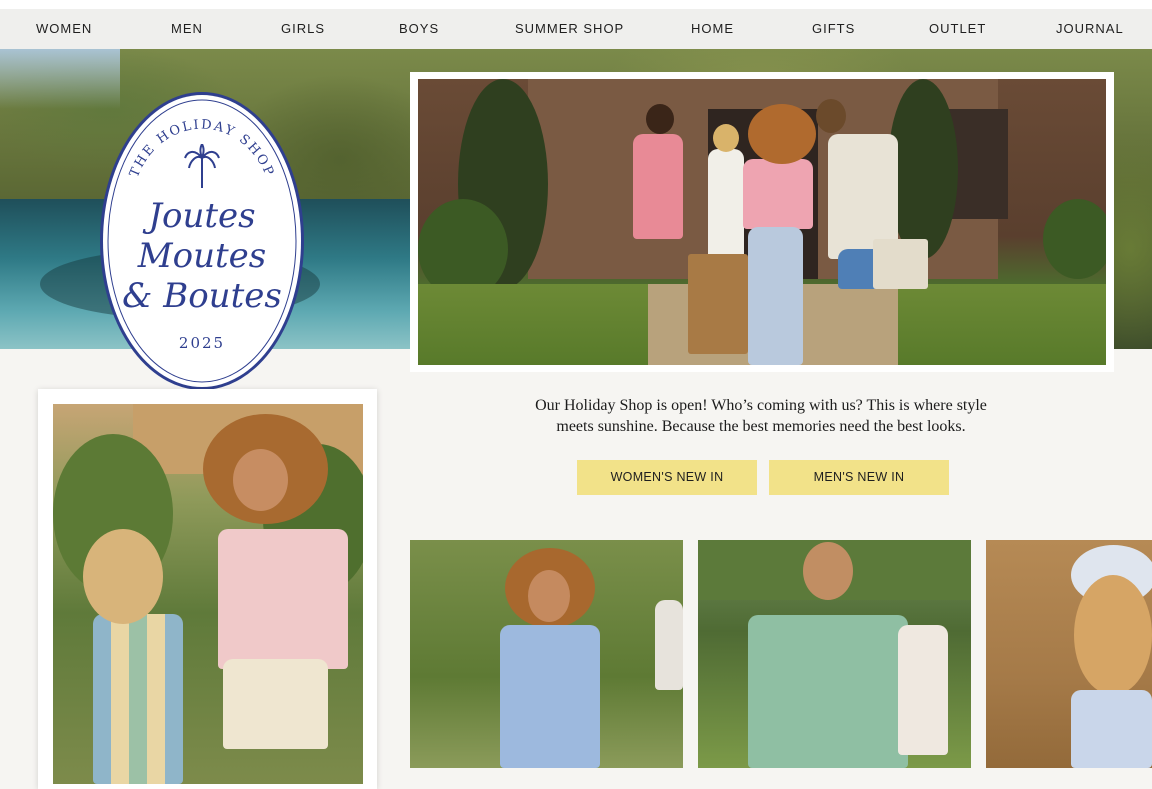 The width and height of the screenshot is (1152, 789). Describe the element at coordinates (202, 166) in the screenshot. I see `palm-tree-icon` at that location.